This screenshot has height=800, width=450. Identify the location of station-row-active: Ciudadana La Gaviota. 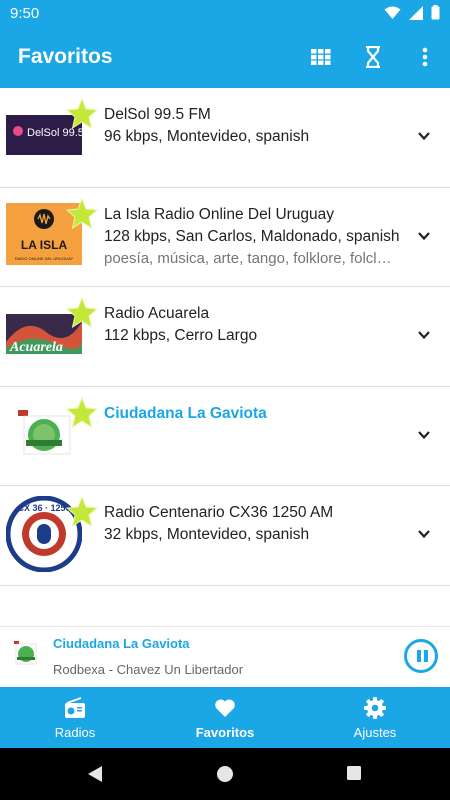
(225, 436).